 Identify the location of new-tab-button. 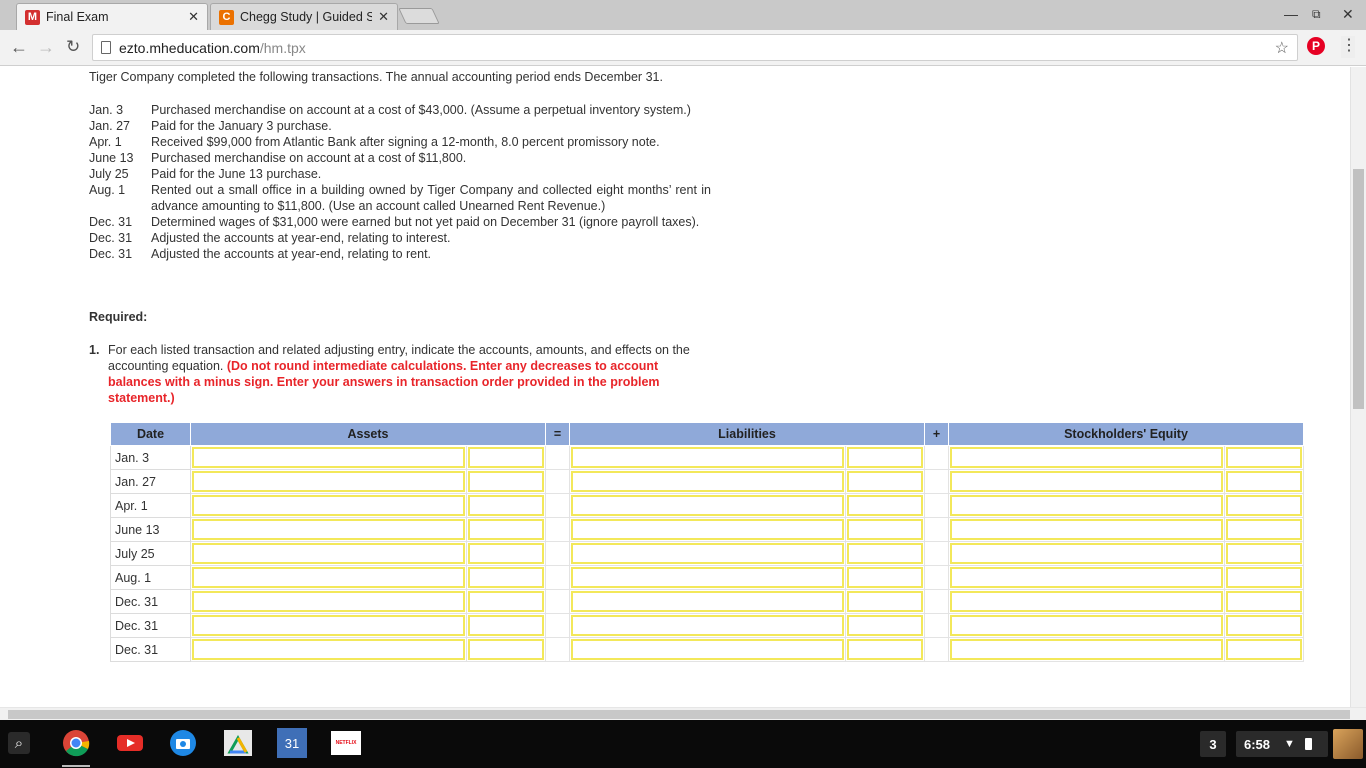
(419, 16).